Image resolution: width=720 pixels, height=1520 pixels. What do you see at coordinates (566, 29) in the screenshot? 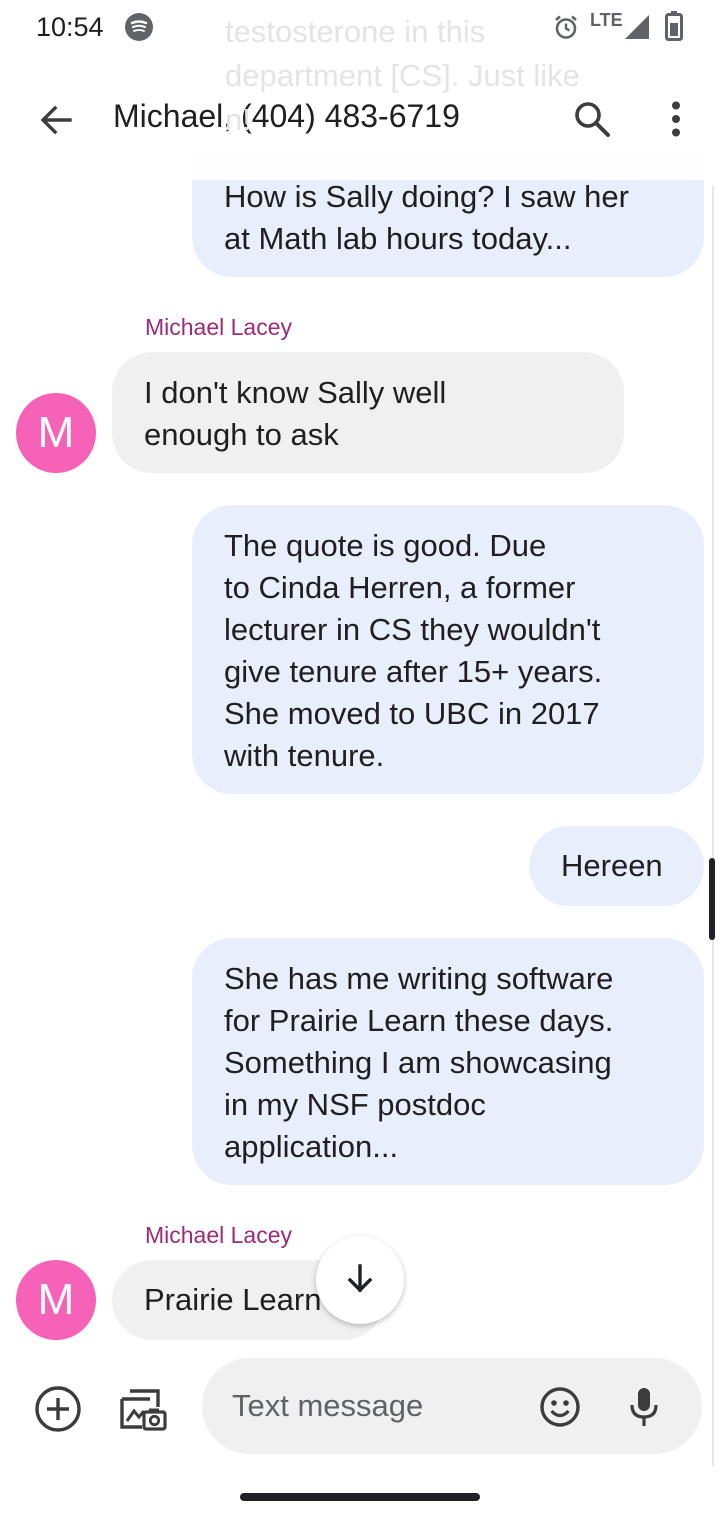
I see `alarm-icon` at bounding box center [566, 29].